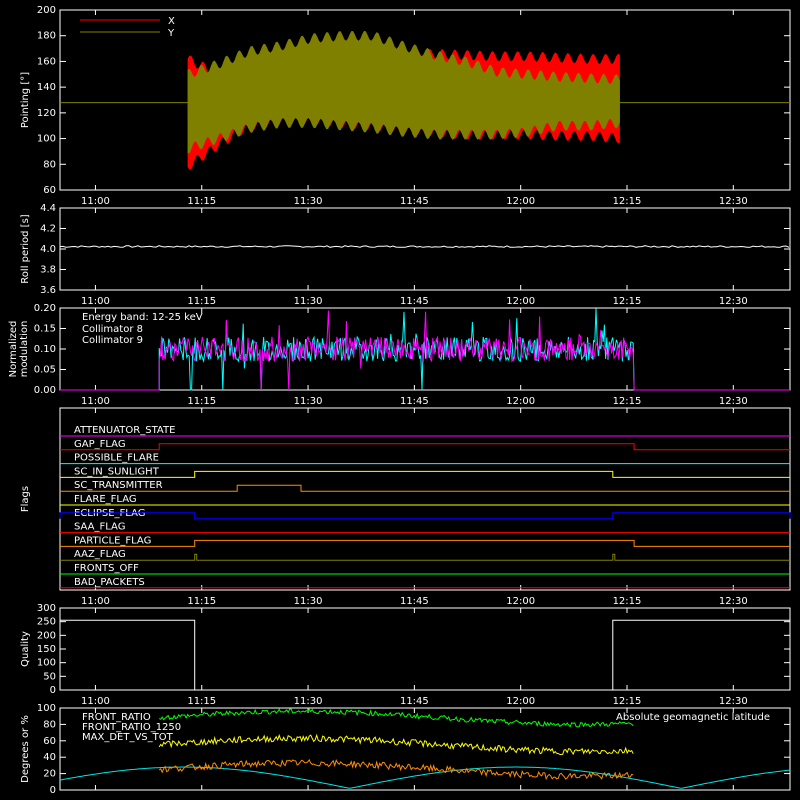  What do you see at coordinates (46, 36) in the screenshot?
I see `y-tick-label: 180` at bounding box center [46, 36].